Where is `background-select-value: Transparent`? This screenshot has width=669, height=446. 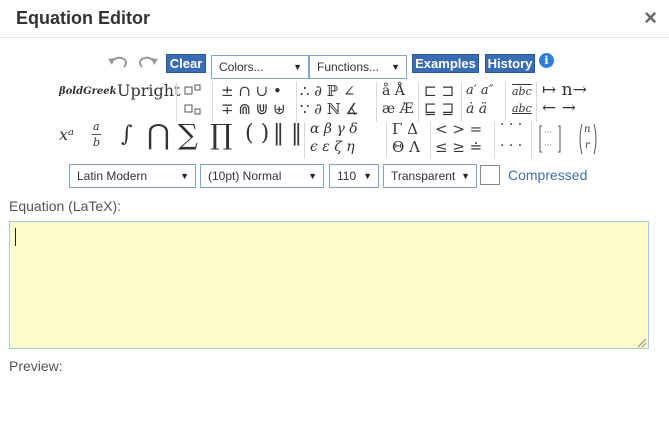
background-select-value: Transparent is located at coordinates (423, 176).